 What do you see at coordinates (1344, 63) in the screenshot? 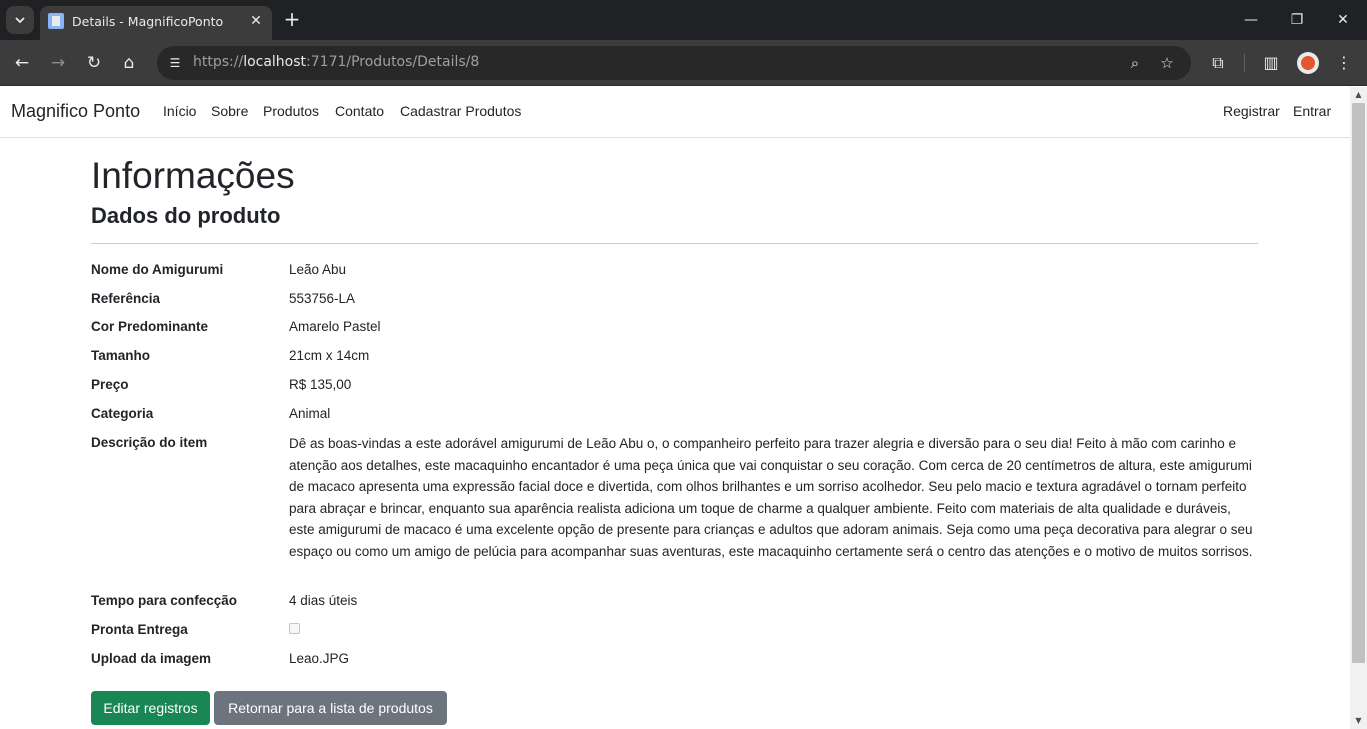
I see `menu-kebab-icon: ⋮` at bounding box center [1344, 63].